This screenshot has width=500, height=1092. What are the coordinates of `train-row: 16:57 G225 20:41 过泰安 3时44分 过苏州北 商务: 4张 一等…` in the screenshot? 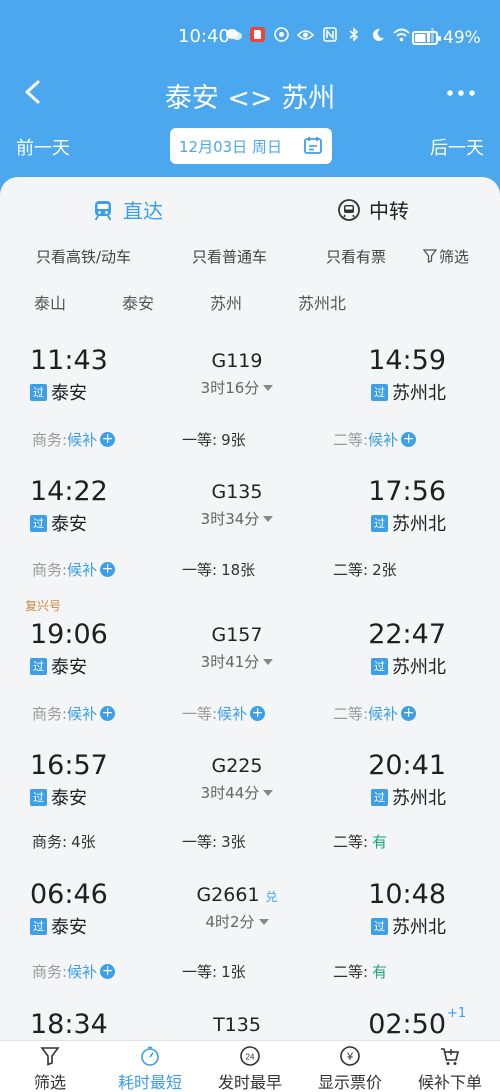 It's located at (250, 810).